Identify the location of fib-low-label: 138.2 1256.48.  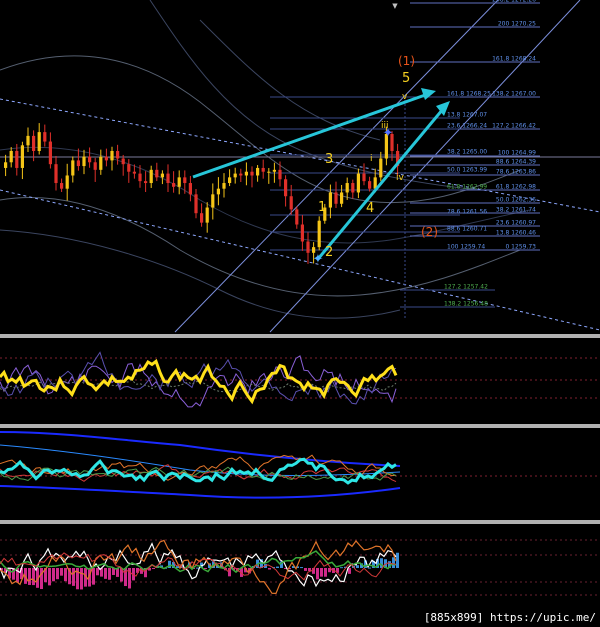
(466, 304).